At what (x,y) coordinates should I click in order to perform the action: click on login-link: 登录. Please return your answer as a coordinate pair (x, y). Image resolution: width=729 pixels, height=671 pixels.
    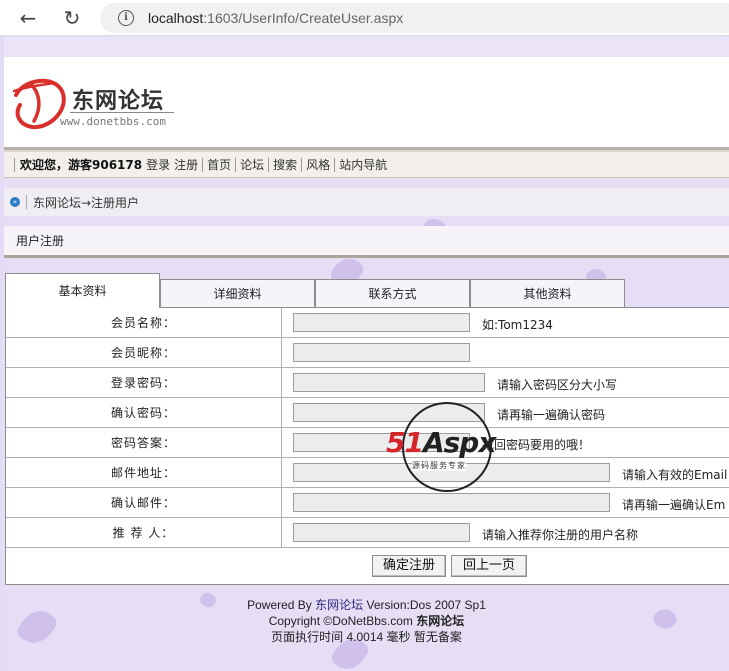
    Looking at the image, I should click on (158, 164).